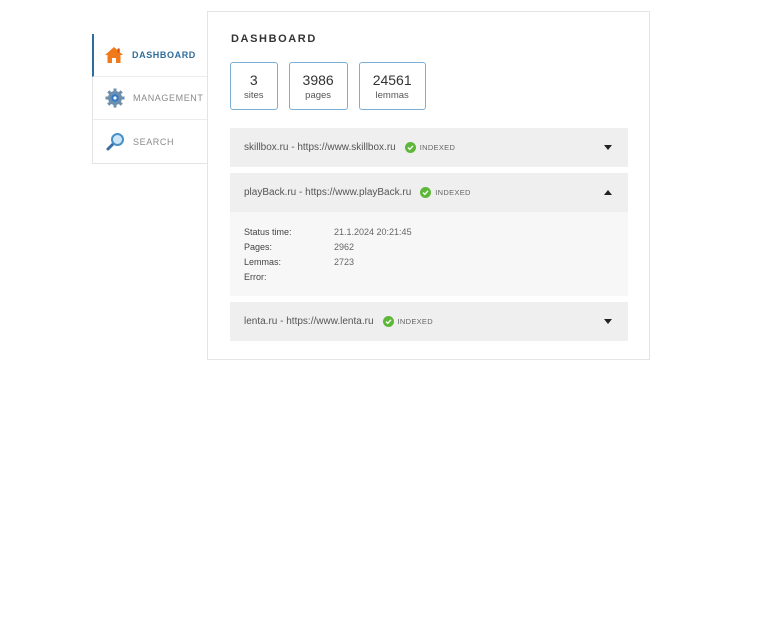 This screenshot has height=623, width=762. What do you see at coordinates (263, 261) in the screenshot?
I see `detail-label: Lemmas:` at bounding box center [263, 261].